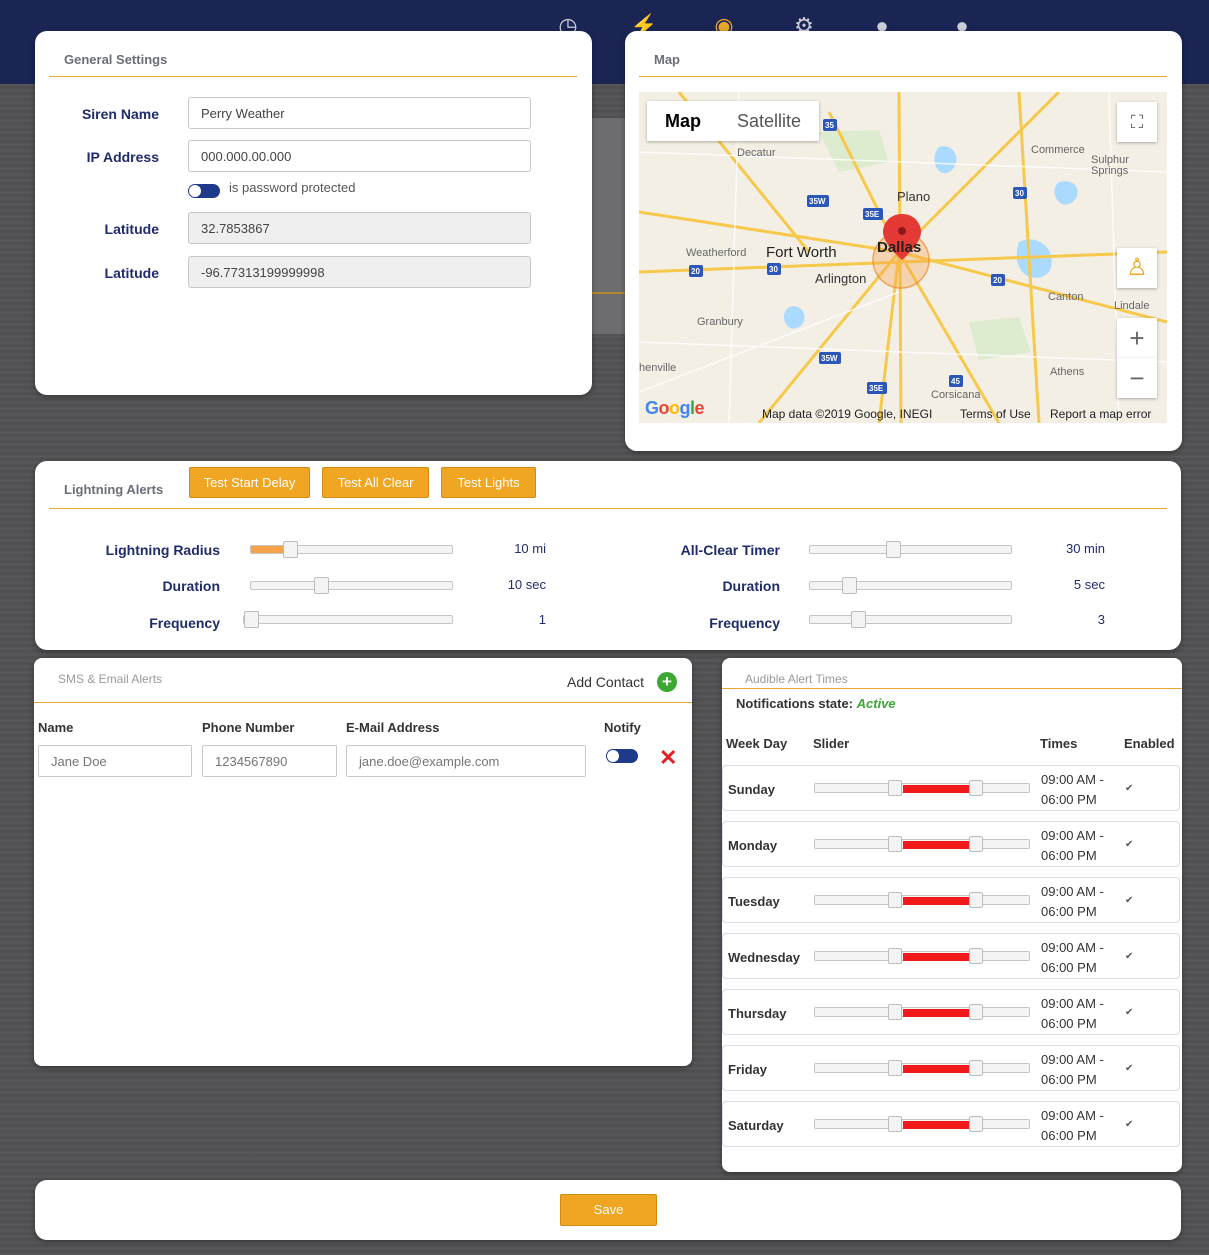 The height and width of the screenshot is (1255, 1209). Describe the element at coordinates (995, 414) in the screenshot. I see `map-terms-link: Terms of Use` at that location.